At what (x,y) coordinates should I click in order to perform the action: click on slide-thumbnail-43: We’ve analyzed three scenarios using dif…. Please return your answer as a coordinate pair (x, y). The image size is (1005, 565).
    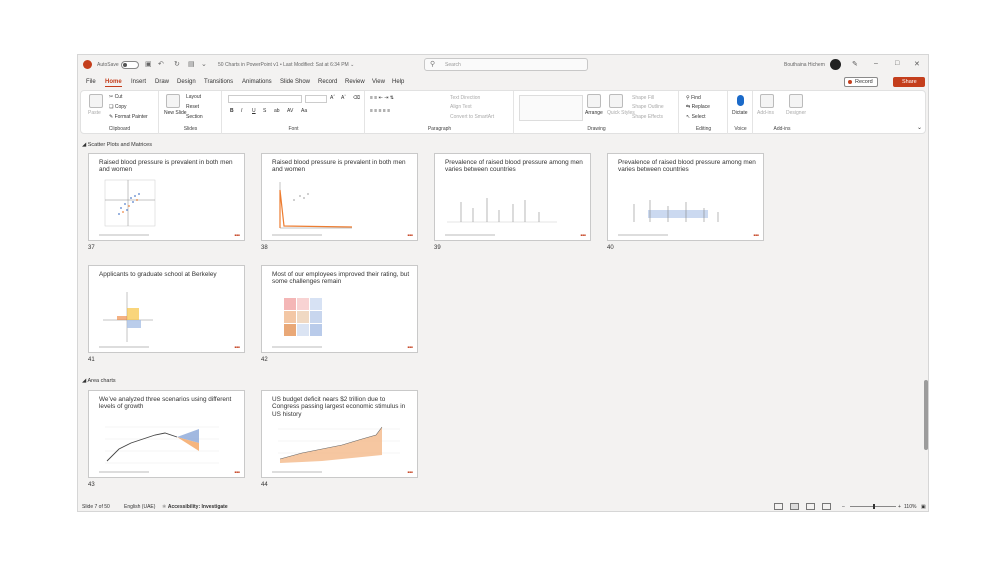
    Looking at the image, I should click on (166, 434).